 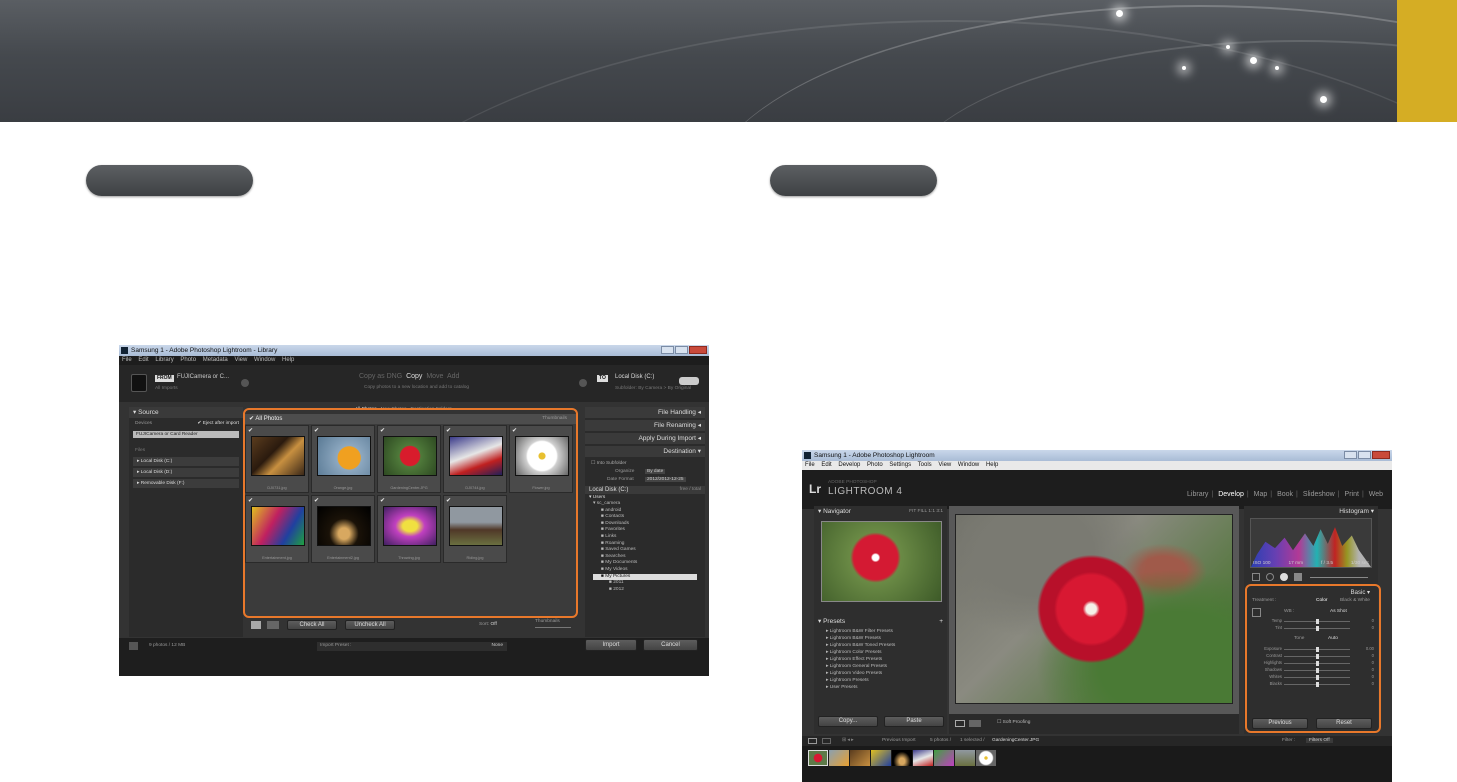 What do you see at coordinates (880, 621) in the screenshot?
I see `presets-header: ▾ Presets +` at bounding box center [880, 621].